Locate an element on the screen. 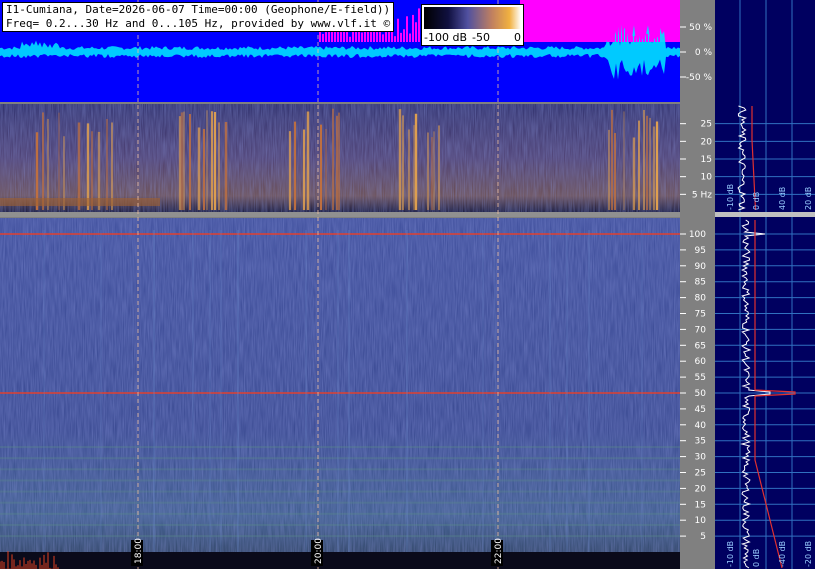  spectrogram-high-tick-label: 55 is located at coordinates (700, 378).